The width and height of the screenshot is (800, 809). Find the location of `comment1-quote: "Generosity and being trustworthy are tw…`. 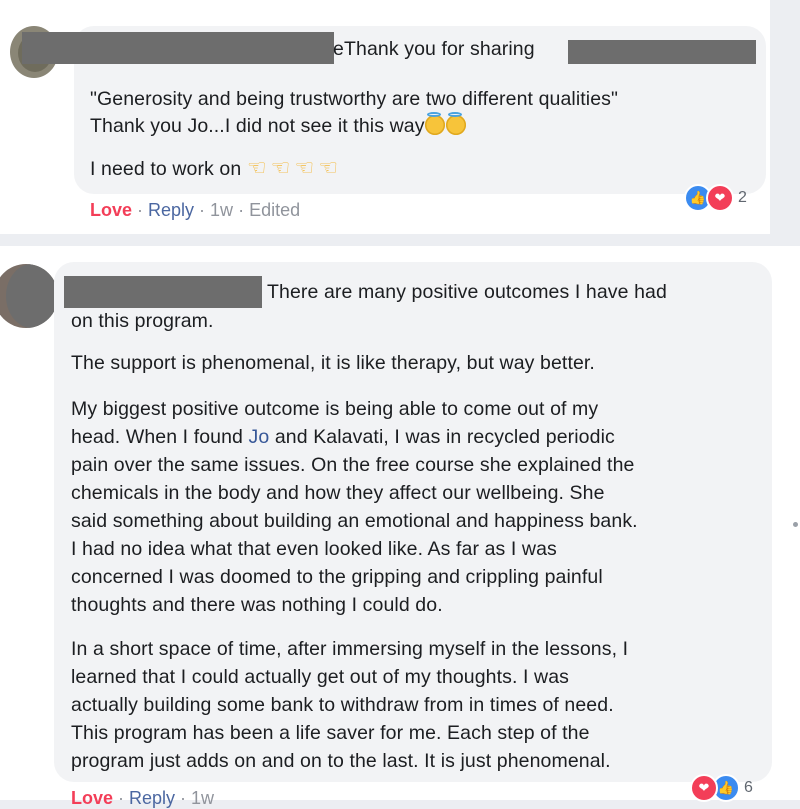

comment1-quote: "Generosity and being trustworthy are tw… is located at coordinates (354, 99).